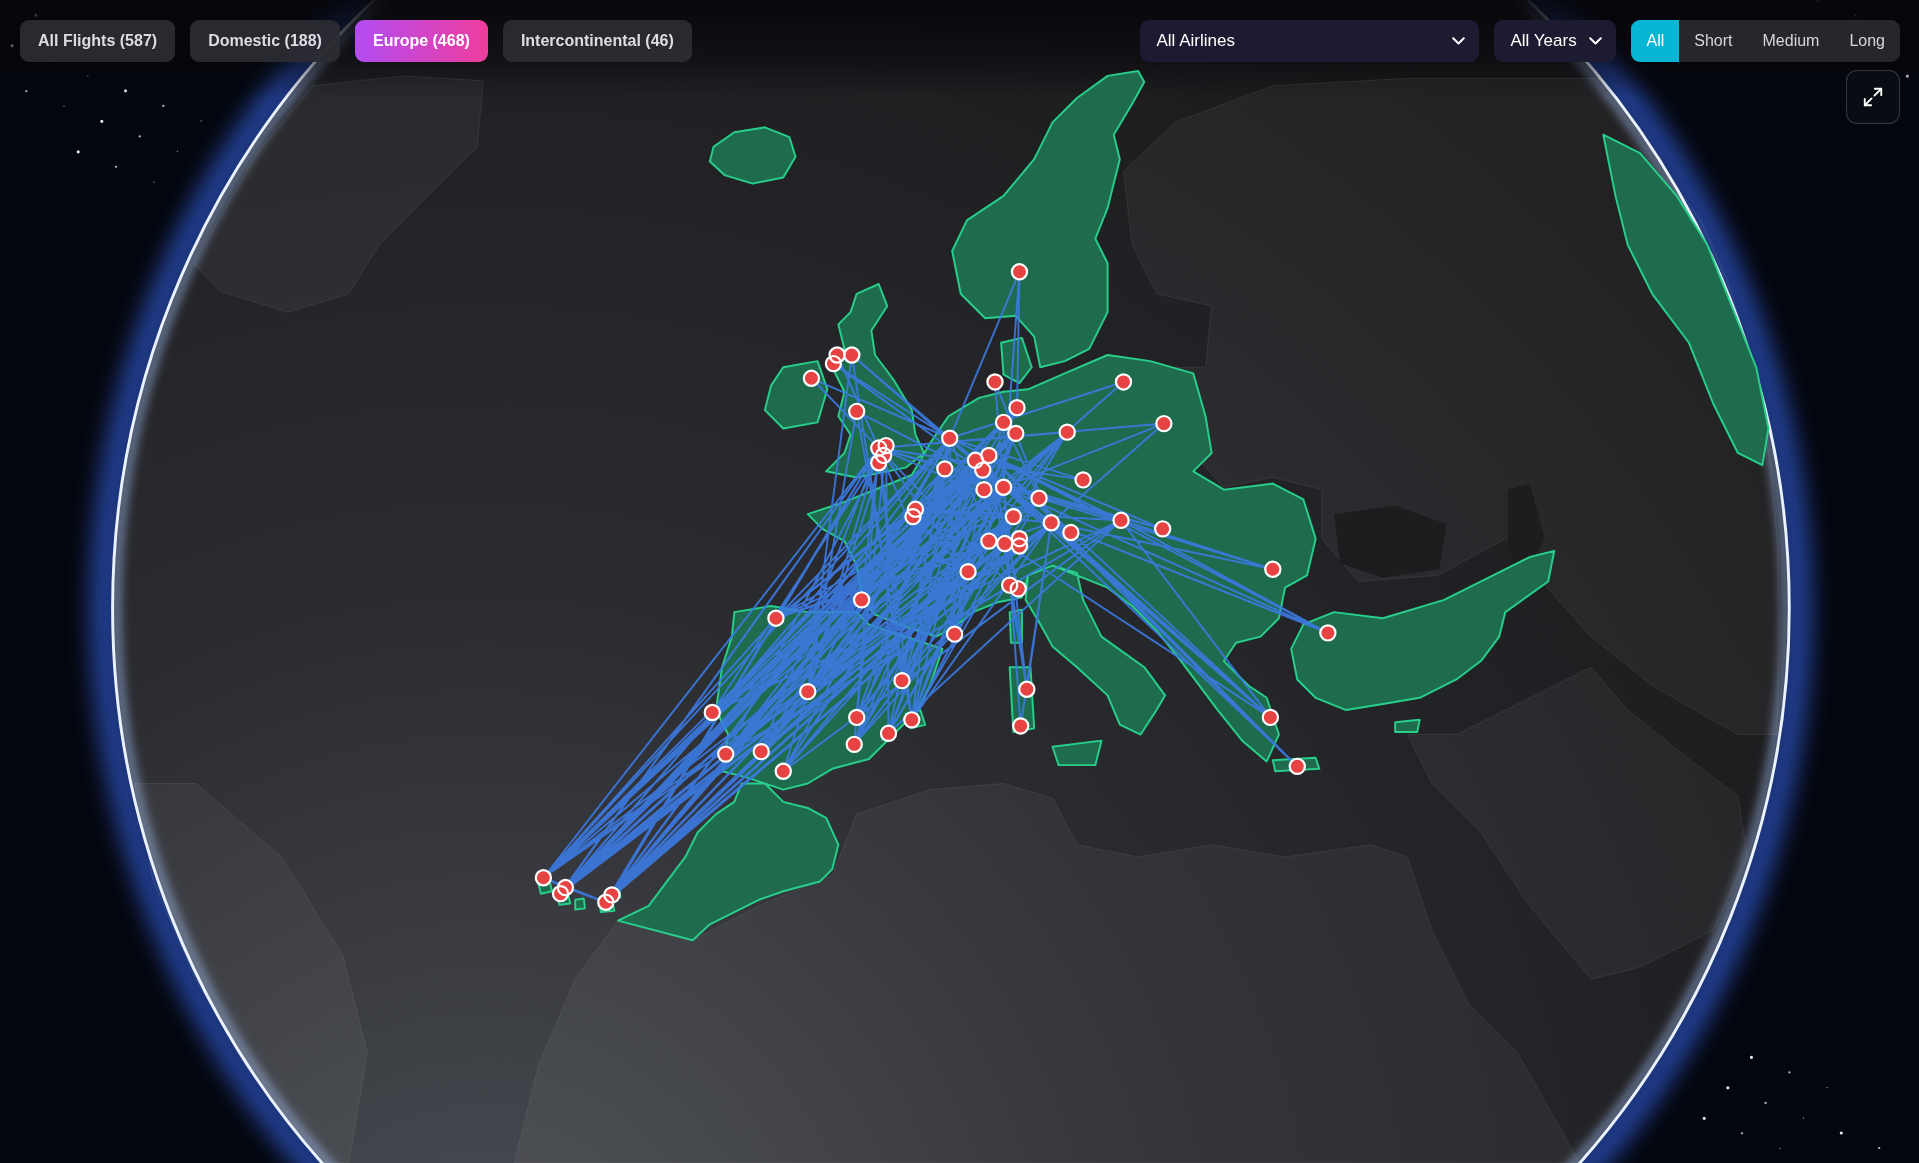 The image size is (1919, 1163). What do you see at coordinates (265, 41) in the screenshot?
I see `category-tab: Domestic (188)` at bounding box center [265, 41].